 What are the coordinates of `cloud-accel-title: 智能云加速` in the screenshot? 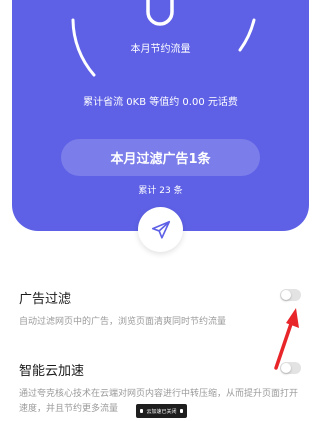 It's located at (52, 371).